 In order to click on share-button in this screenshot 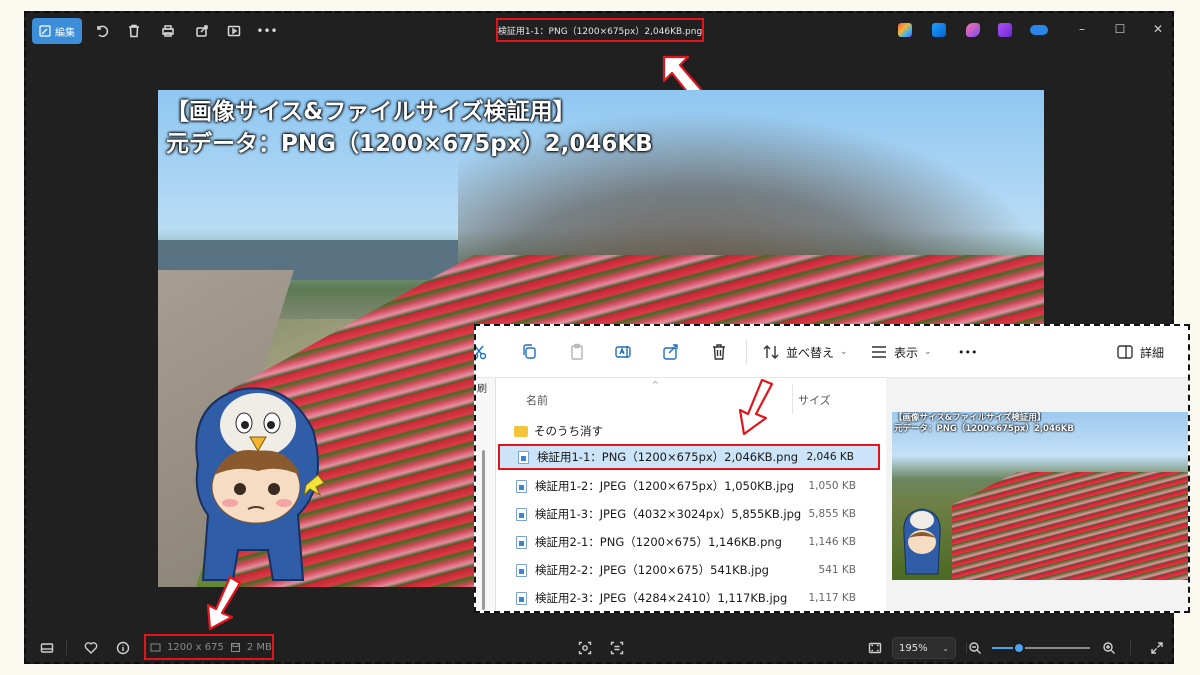, I will do `click(202, 31)`.